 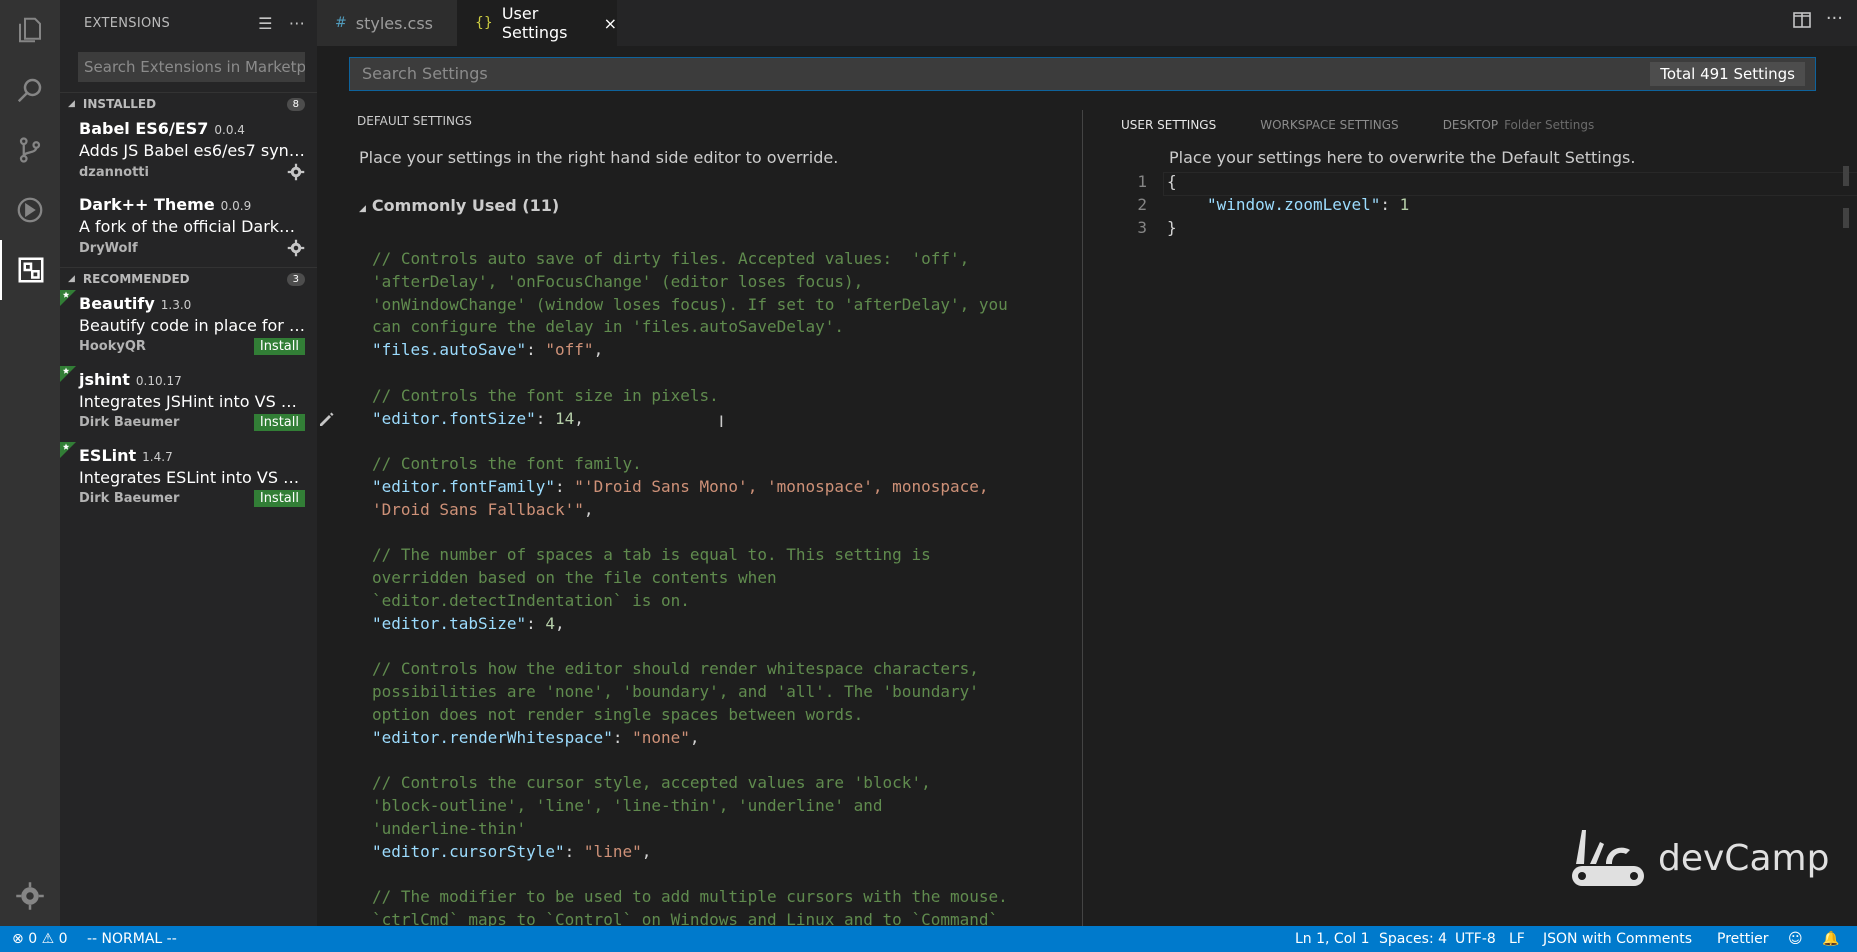 I want to click on installed-label: INSTALLED, so click(x=119, y=104).